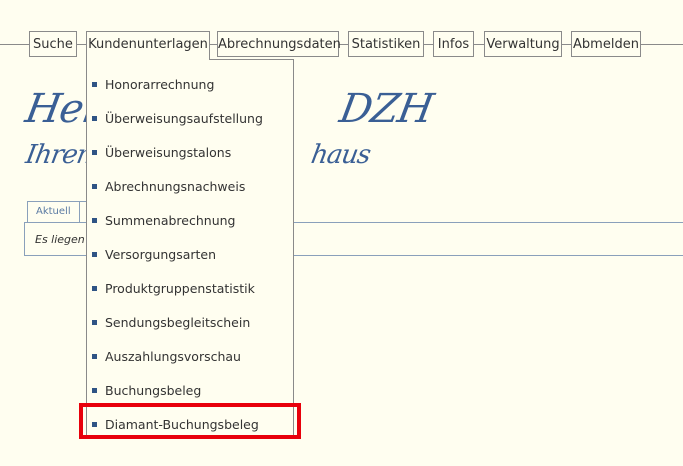  Describe the element at coordinates (386, 44) in the screenshot. I see `nav-item-statistiken: Statistiken` at that location.